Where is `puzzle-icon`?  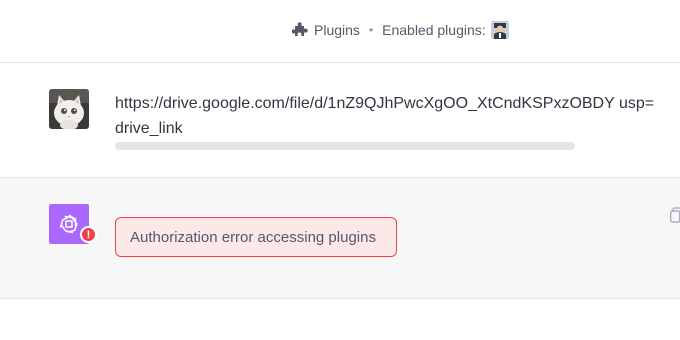 puzzle-icon is located at coordinates (300, 30).